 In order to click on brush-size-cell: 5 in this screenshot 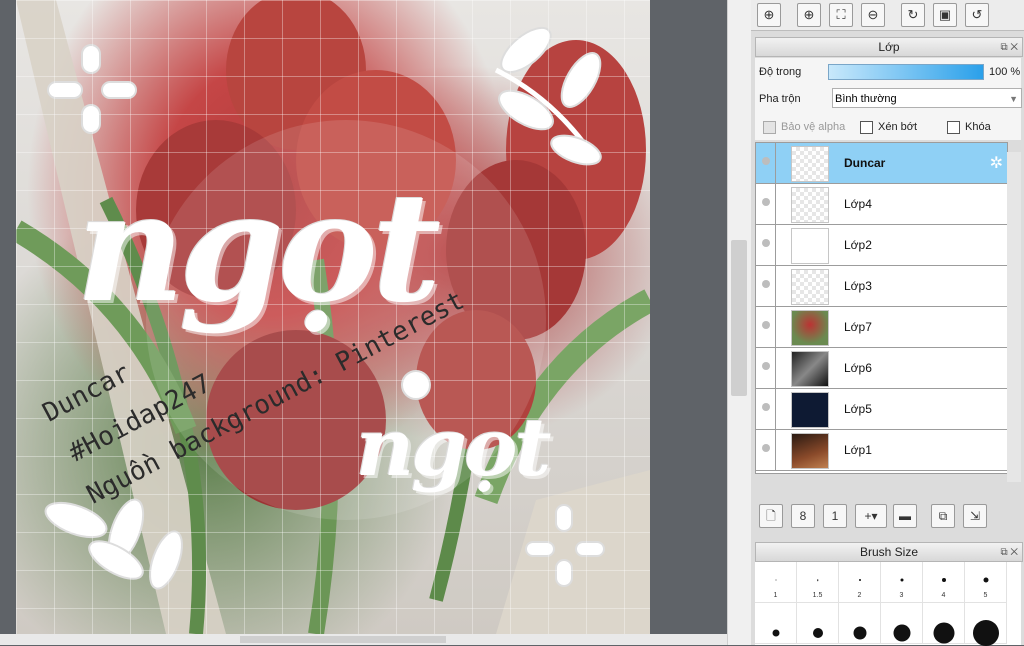, I will do `click(986, 582)`.